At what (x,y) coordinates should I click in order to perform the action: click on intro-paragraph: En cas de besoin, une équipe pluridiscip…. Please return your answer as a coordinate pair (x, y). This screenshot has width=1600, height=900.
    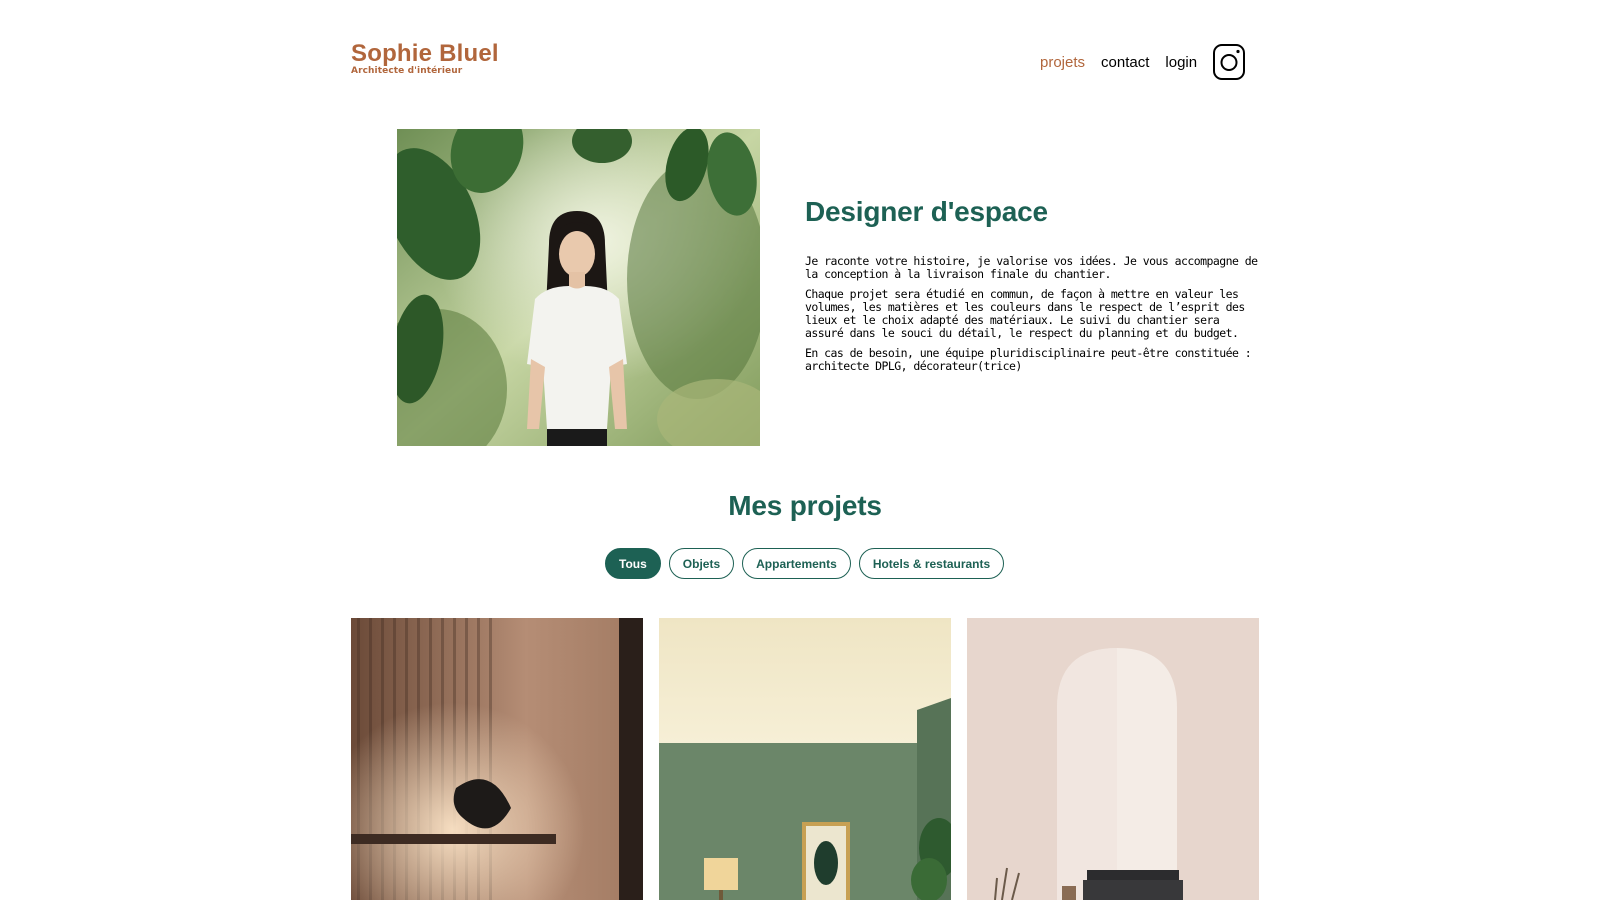
    Looking at the image, I should click on (1028, 359).